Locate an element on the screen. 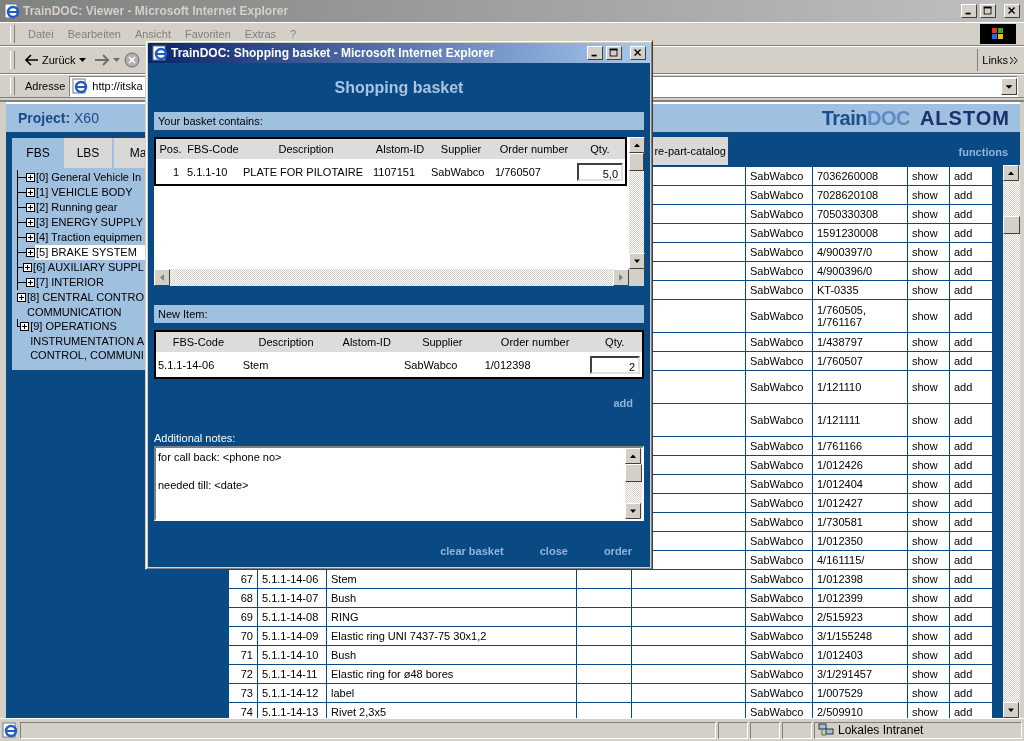 This screenshot has height=741, width=1024. network-icon is located at coordinates (826, 730).